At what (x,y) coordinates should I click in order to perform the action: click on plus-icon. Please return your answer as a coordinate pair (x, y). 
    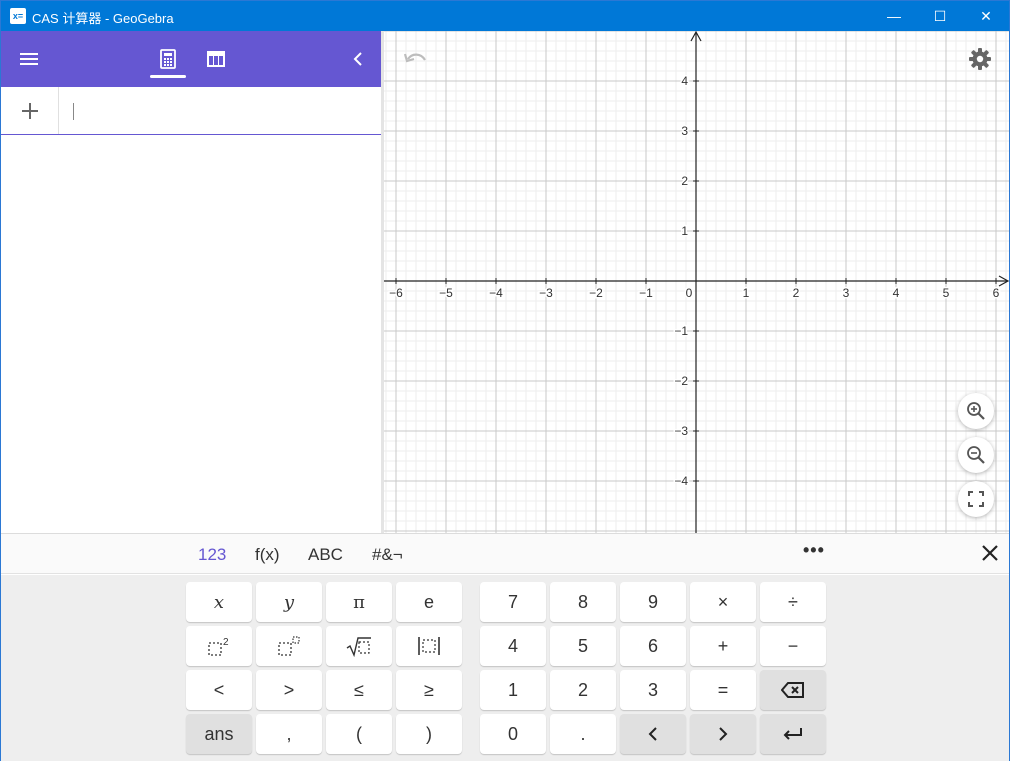
    Looking at the image, I should click on (29, 110).